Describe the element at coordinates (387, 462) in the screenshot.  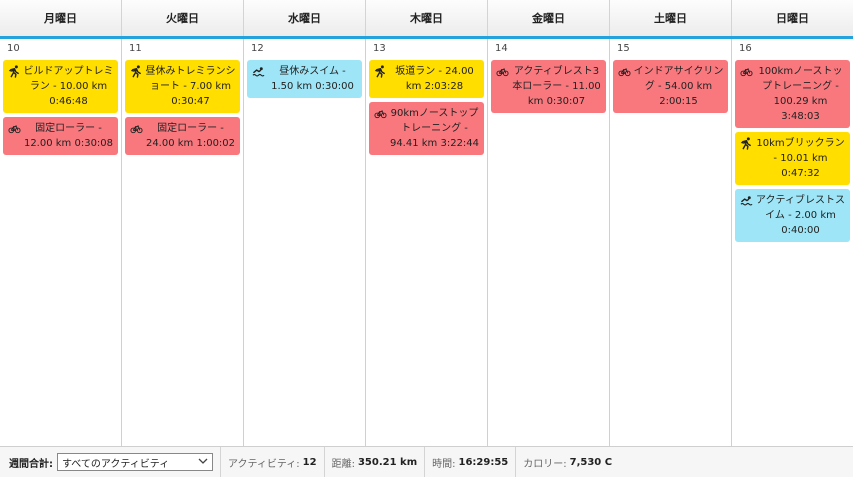
I see `distance-total: 350.21 km` at that location.